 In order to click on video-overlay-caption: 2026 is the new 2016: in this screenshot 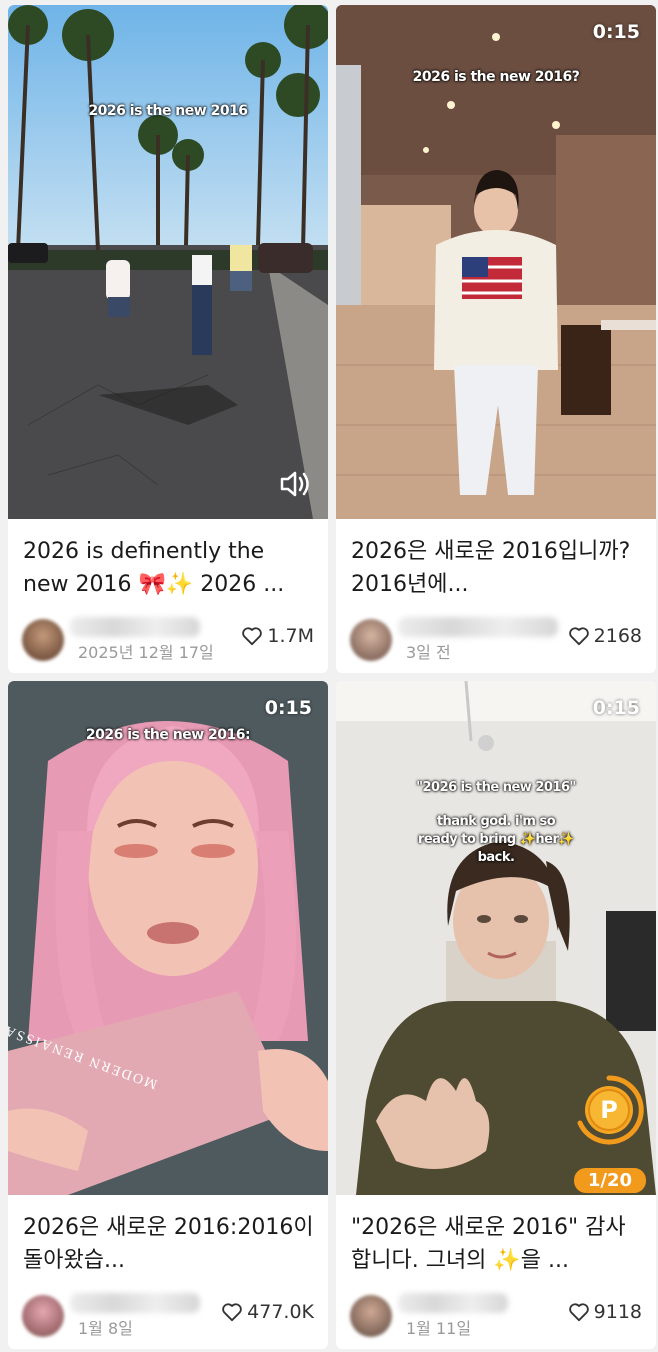, I will do `click(168, 735)`.